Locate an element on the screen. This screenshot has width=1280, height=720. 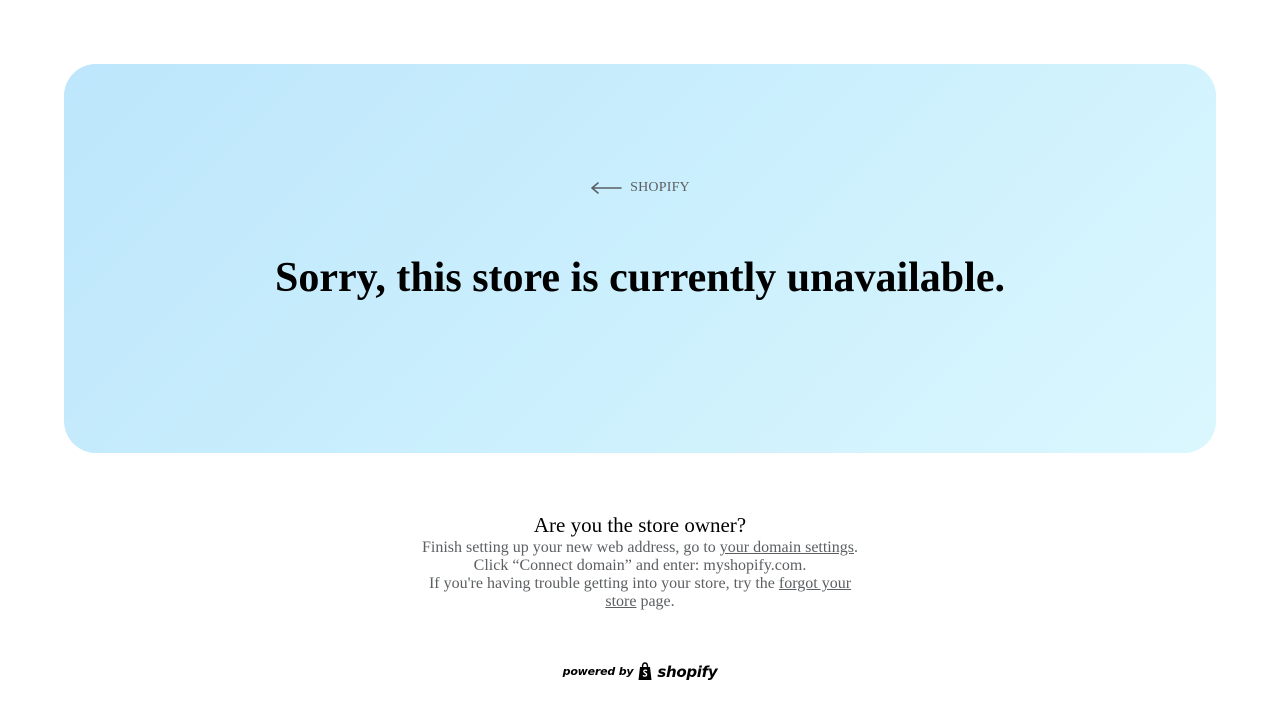
powered-by-label: powered by is located at coordinates (598, 671).